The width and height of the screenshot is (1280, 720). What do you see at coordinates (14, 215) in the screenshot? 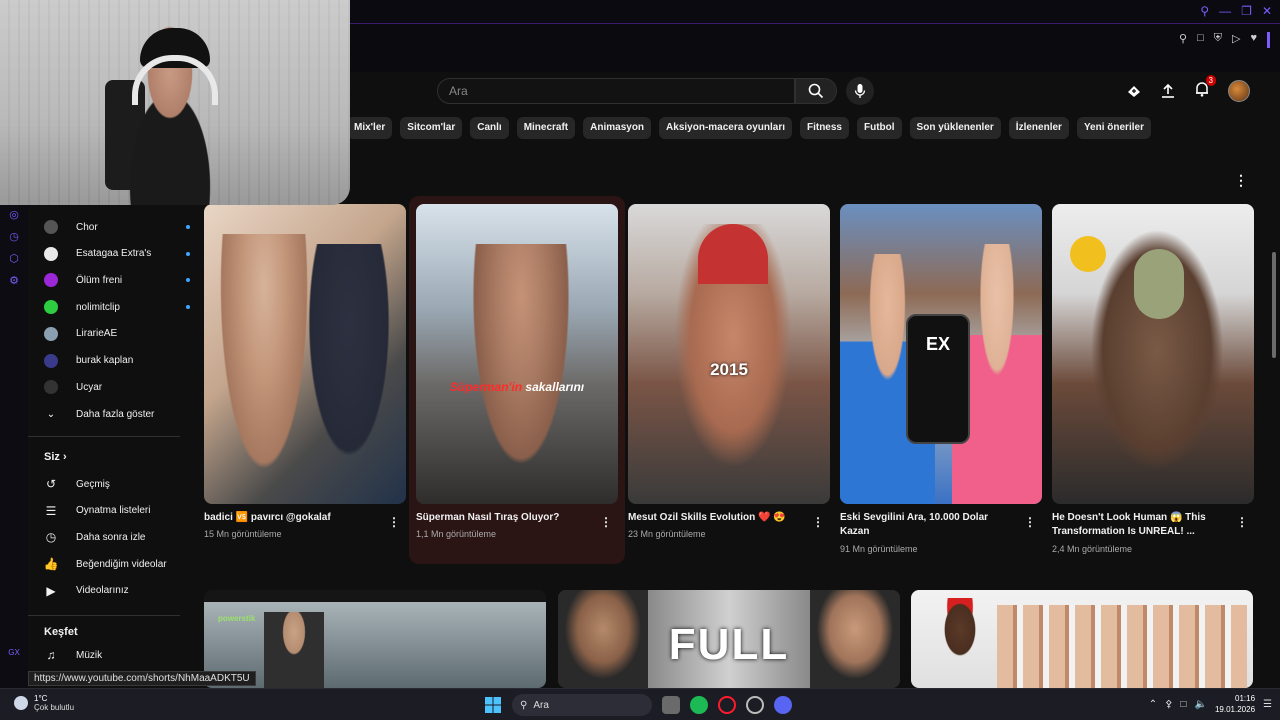
I see `player-icon: ◎` at bounding box center [14, 215].